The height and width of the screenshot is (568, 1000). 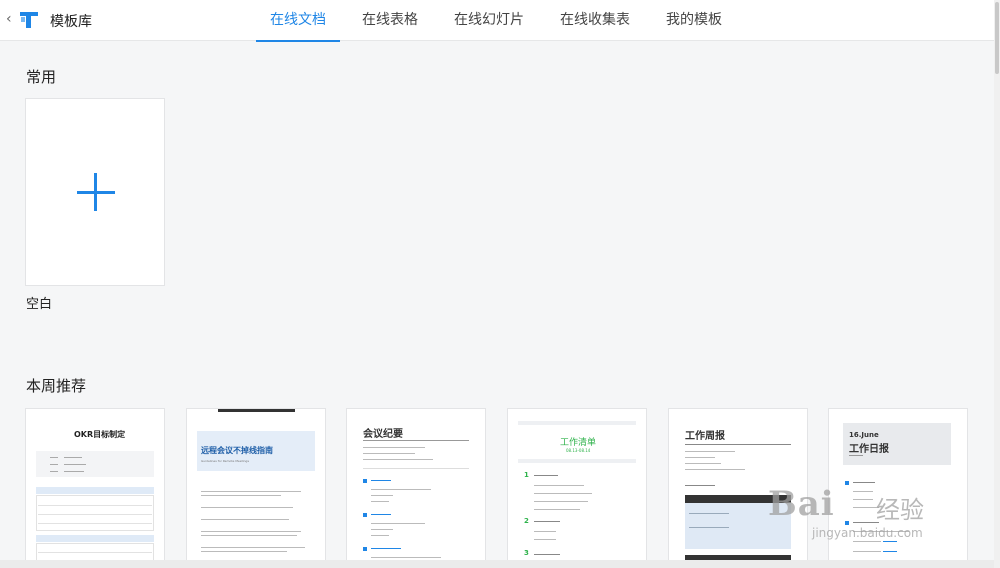 What do you see at coordinates (256, 488) in the screenshot?
I see `template-card-remote-meeting: 远程会议不掉线指南 Guidelines for Remote Meetings` at bounding box center [256, 488].